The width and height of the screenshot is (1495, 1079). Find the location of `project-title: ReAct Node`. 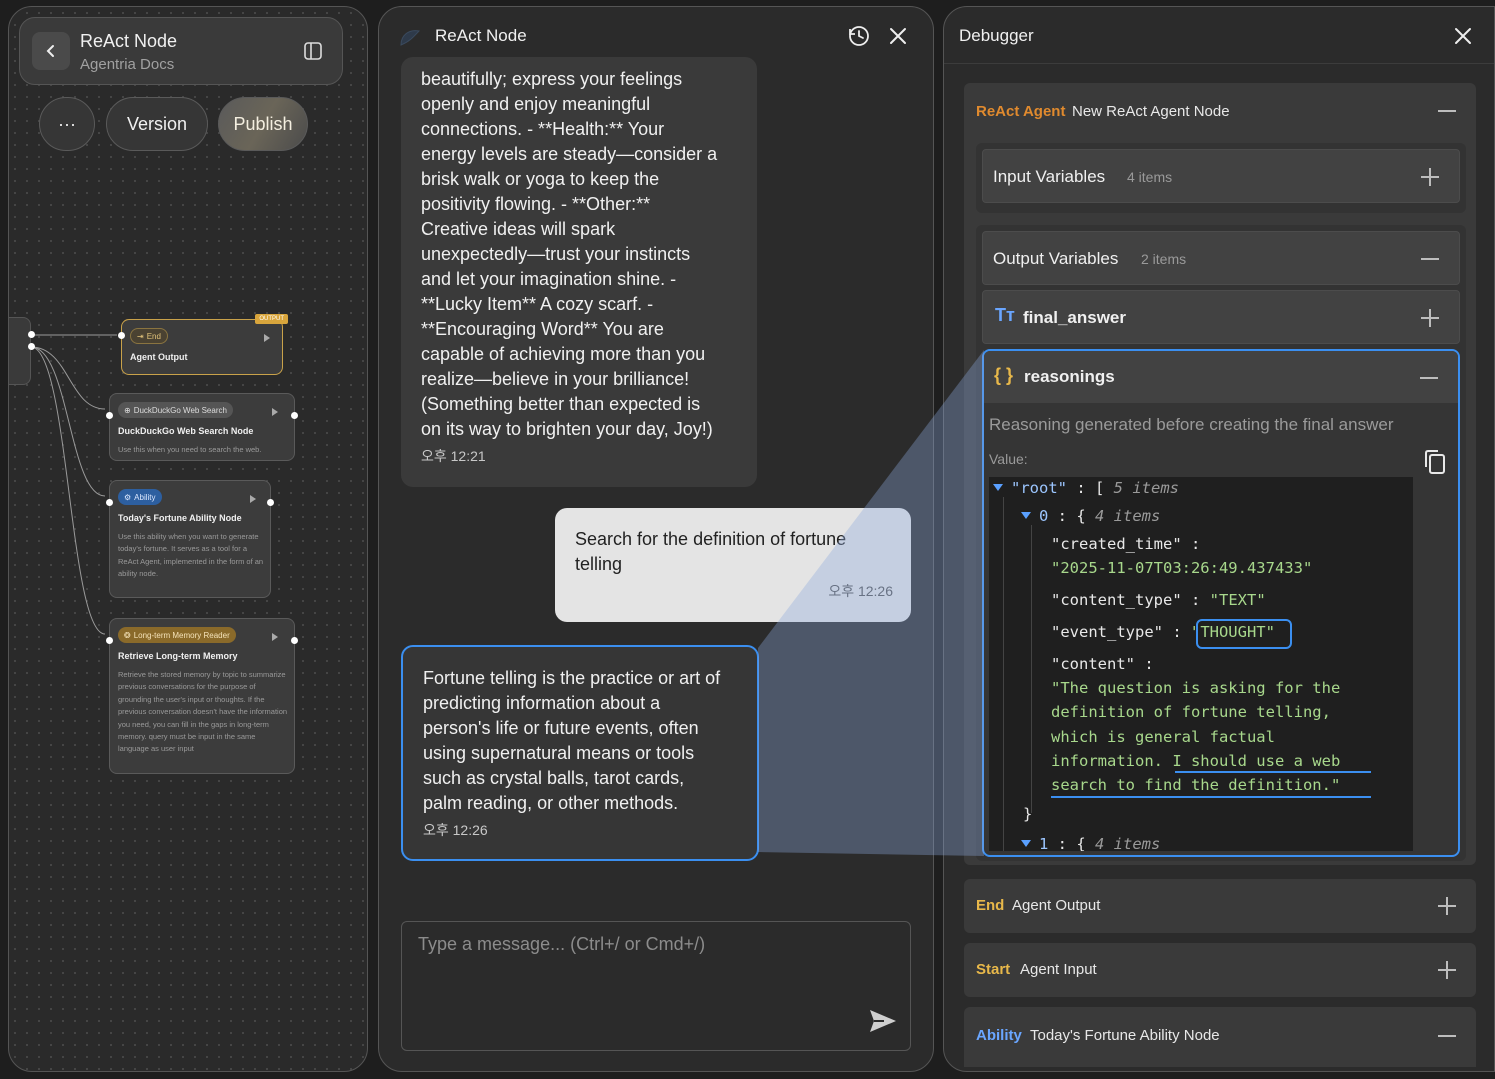

project-title: ReAct Node is located at coordinates (129, 41).